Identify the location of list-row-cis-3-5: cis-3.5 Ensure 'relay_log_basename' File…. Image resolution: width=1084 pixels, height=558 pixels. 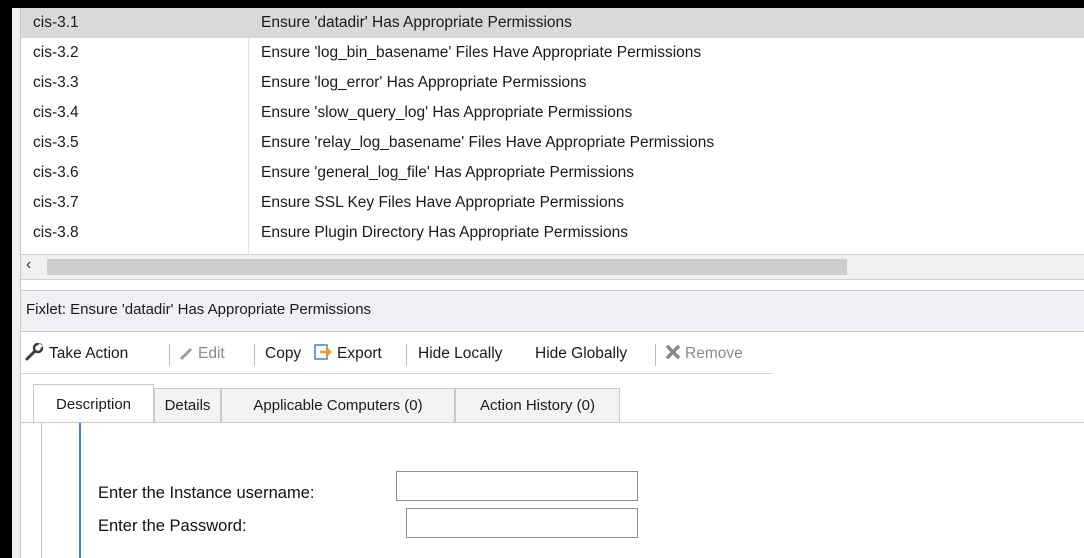
(552, 143).